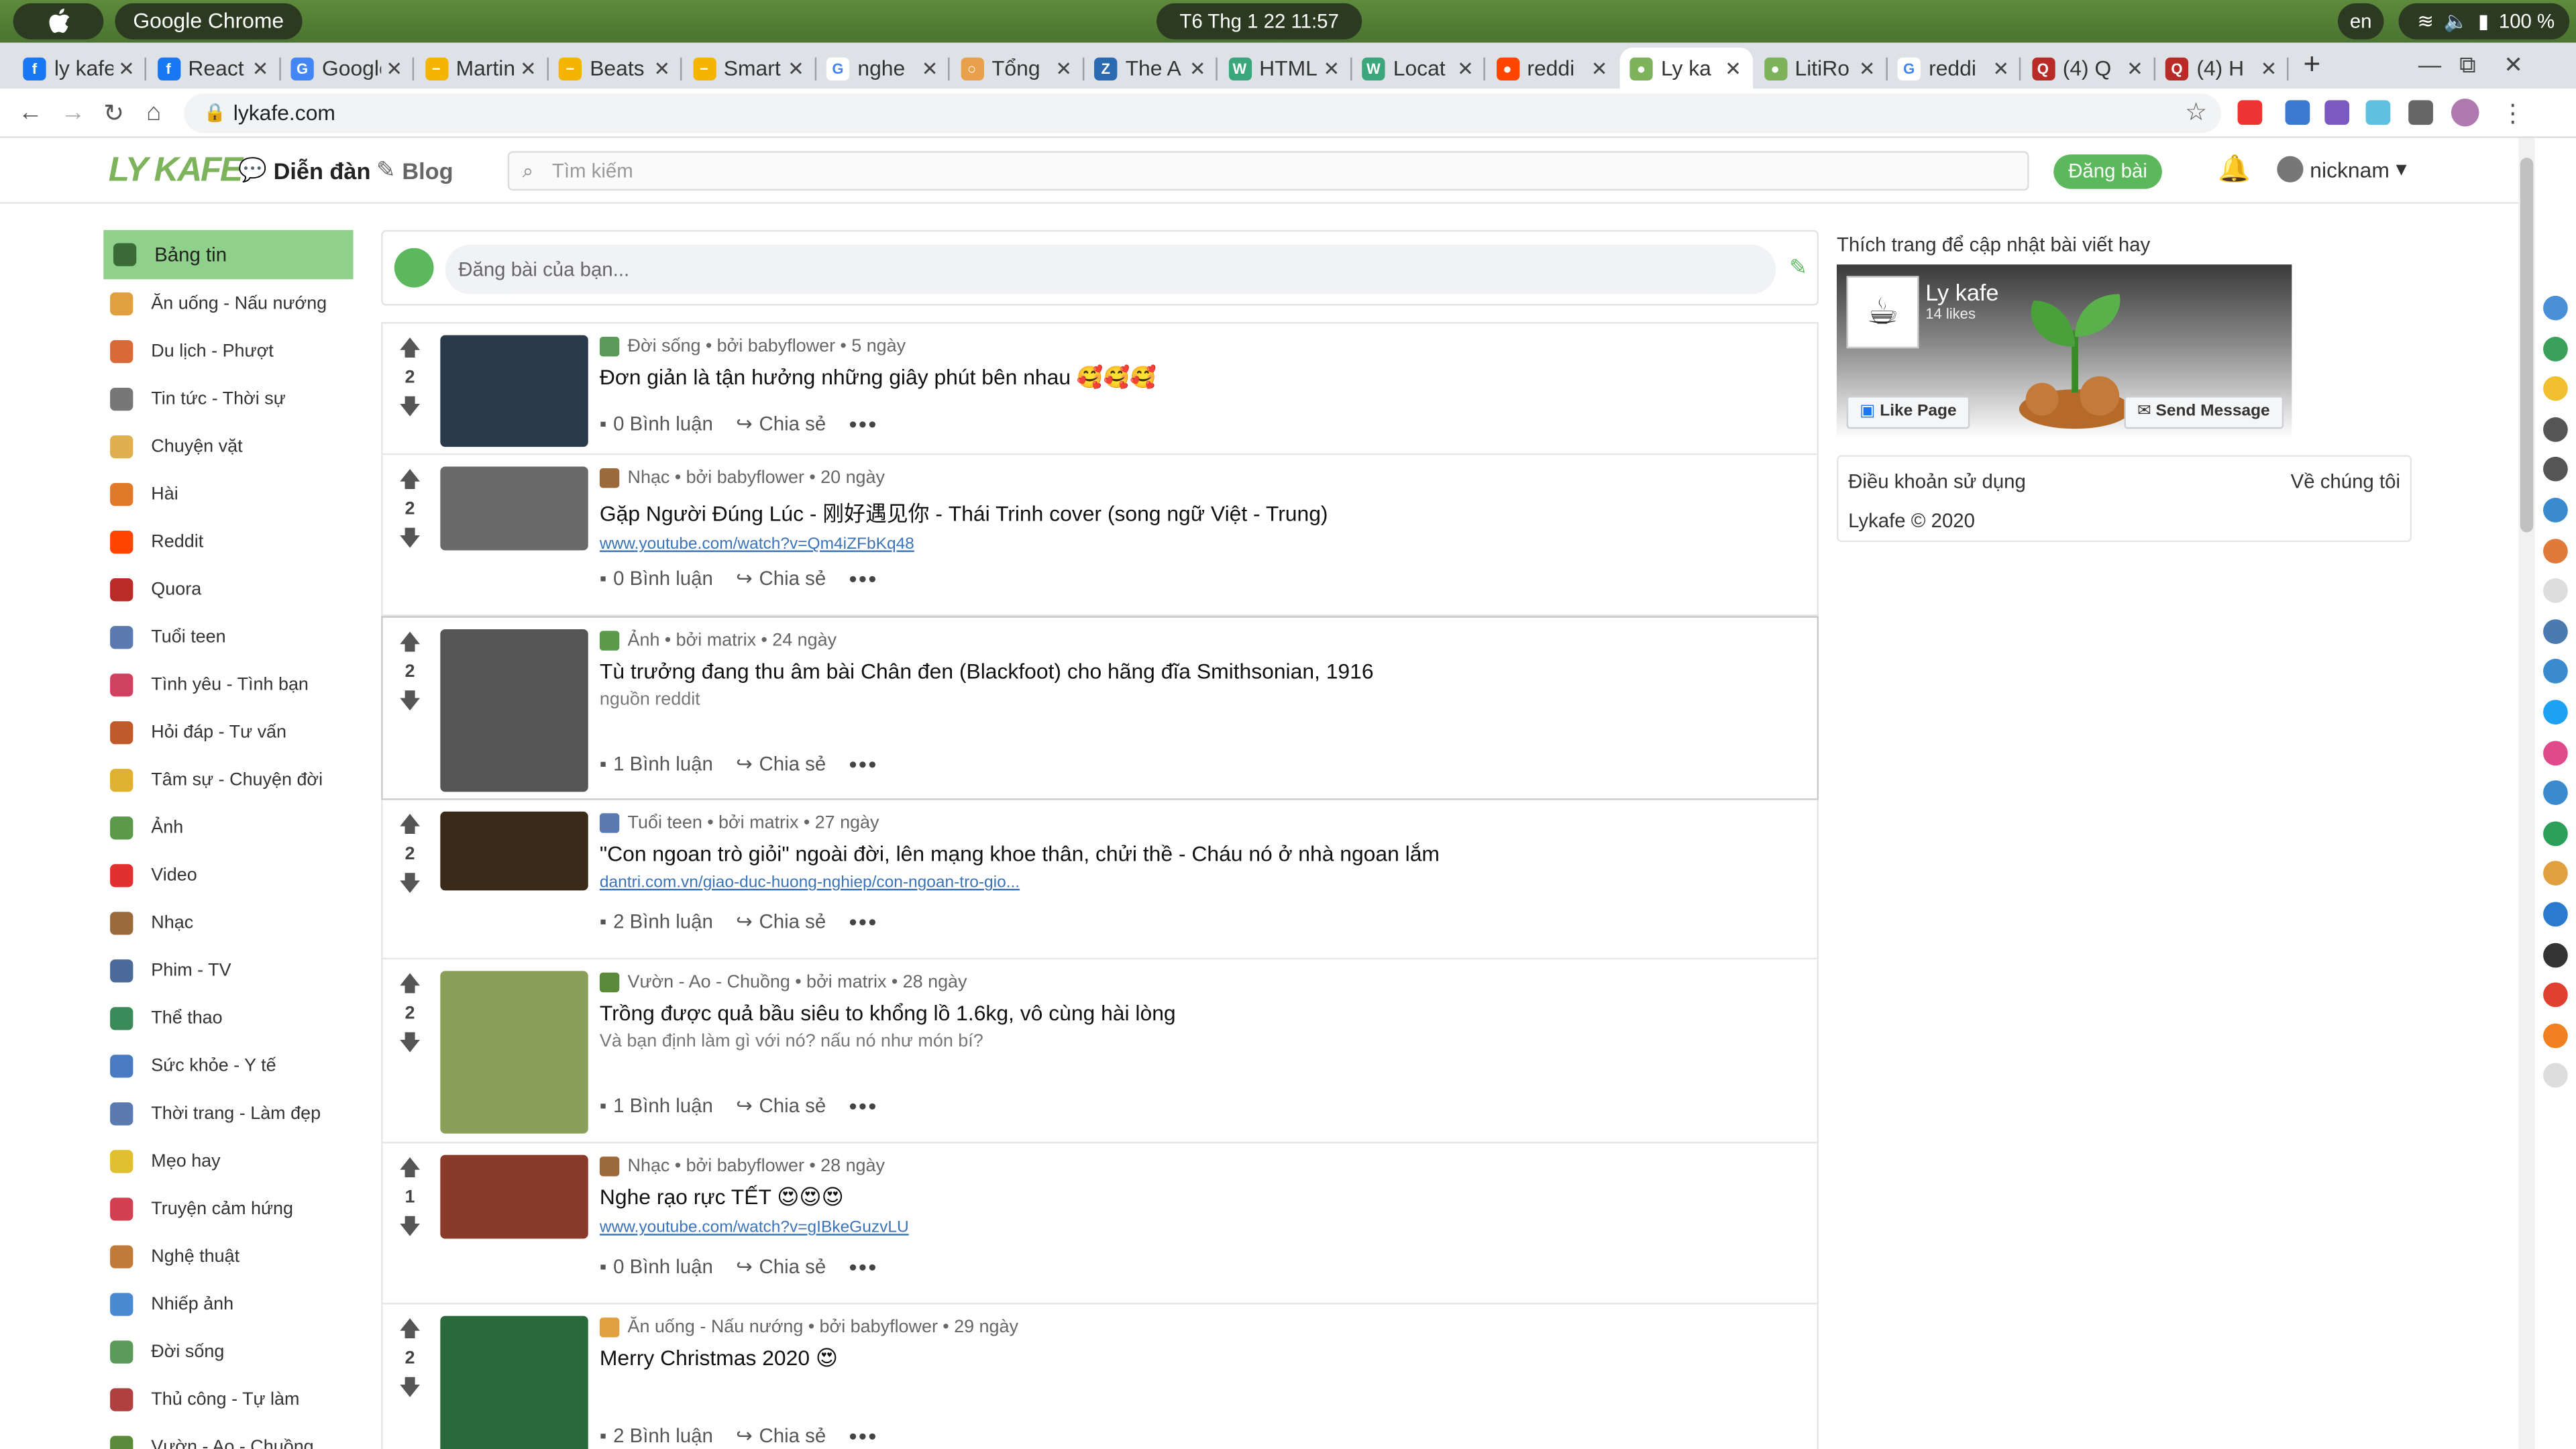 This screenshot has height=1449, width=2576. I want to click on browser-tab: Q (4) Q ✕, so click(2088, 68).